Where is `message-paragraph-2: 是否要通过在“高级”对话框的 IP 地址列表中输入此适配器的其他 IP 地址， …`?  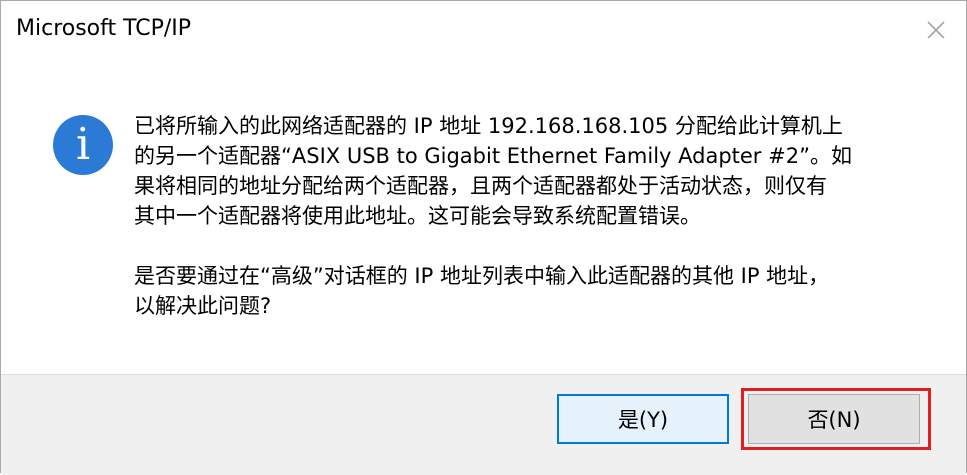
message-paragraph-2: 是否要通过在“高级”对话框的 IP 地址列表中输入此适配器的其他 IP 地址， … is located at coordinates (482, 291).